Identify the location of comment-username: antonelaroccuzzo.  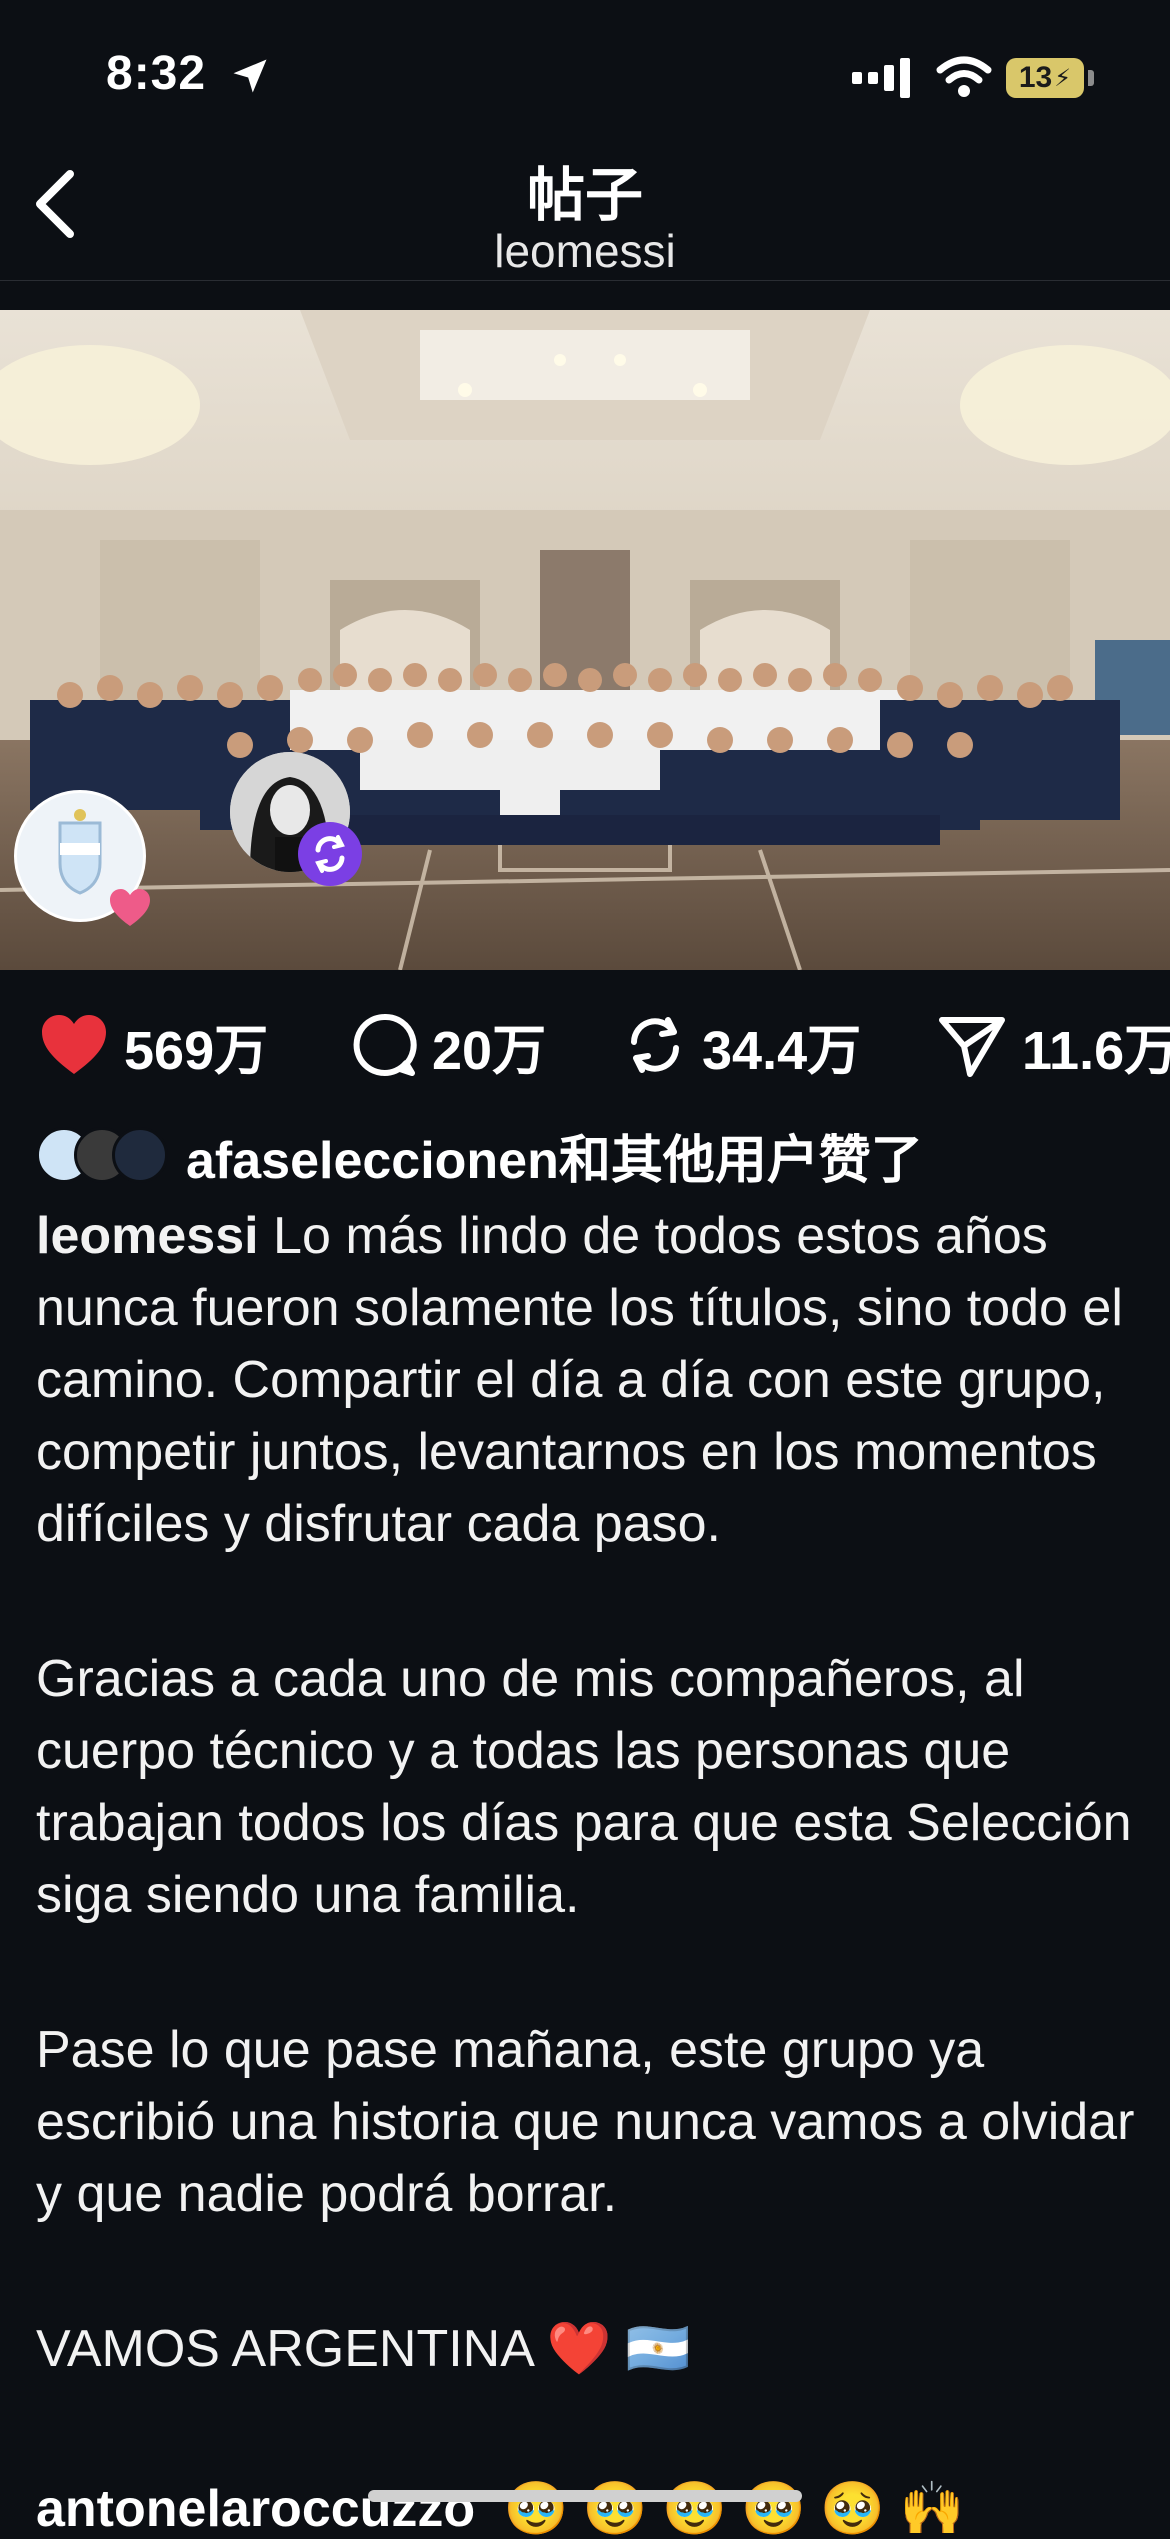
(255, 2509).